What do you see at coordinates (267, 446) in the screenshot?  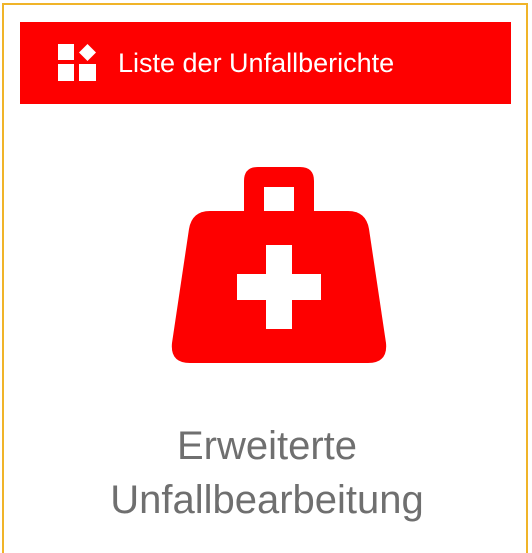 I see `tile-title-line1: Erweiterte` at bounding box center [267, 446].